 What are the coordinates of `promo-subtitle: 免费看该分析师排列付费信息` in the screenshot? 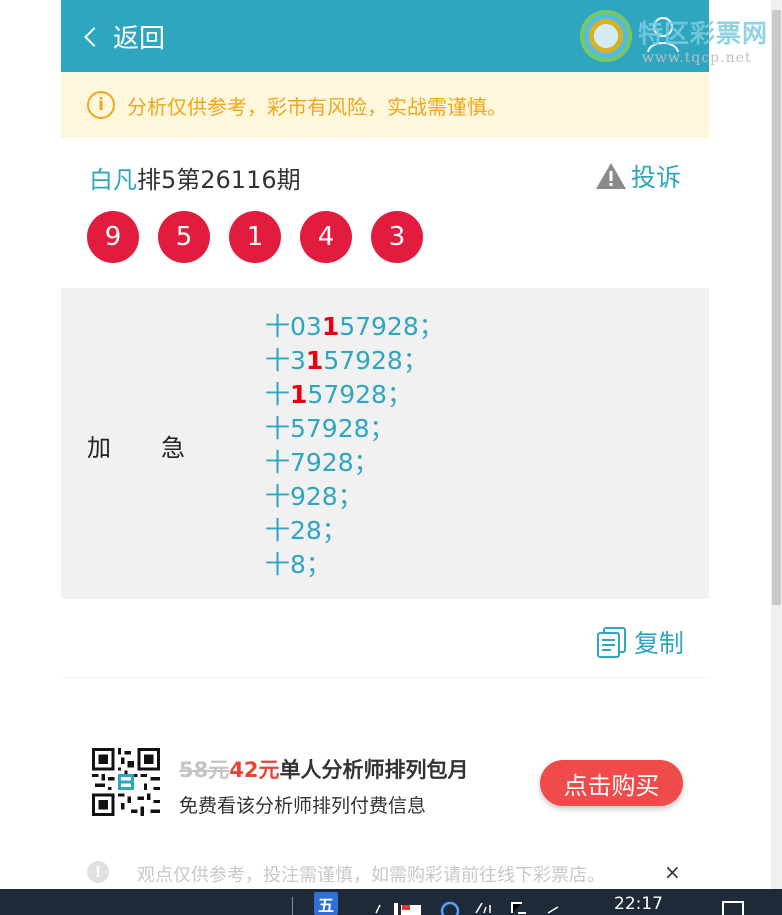 It's located at (303, 806).